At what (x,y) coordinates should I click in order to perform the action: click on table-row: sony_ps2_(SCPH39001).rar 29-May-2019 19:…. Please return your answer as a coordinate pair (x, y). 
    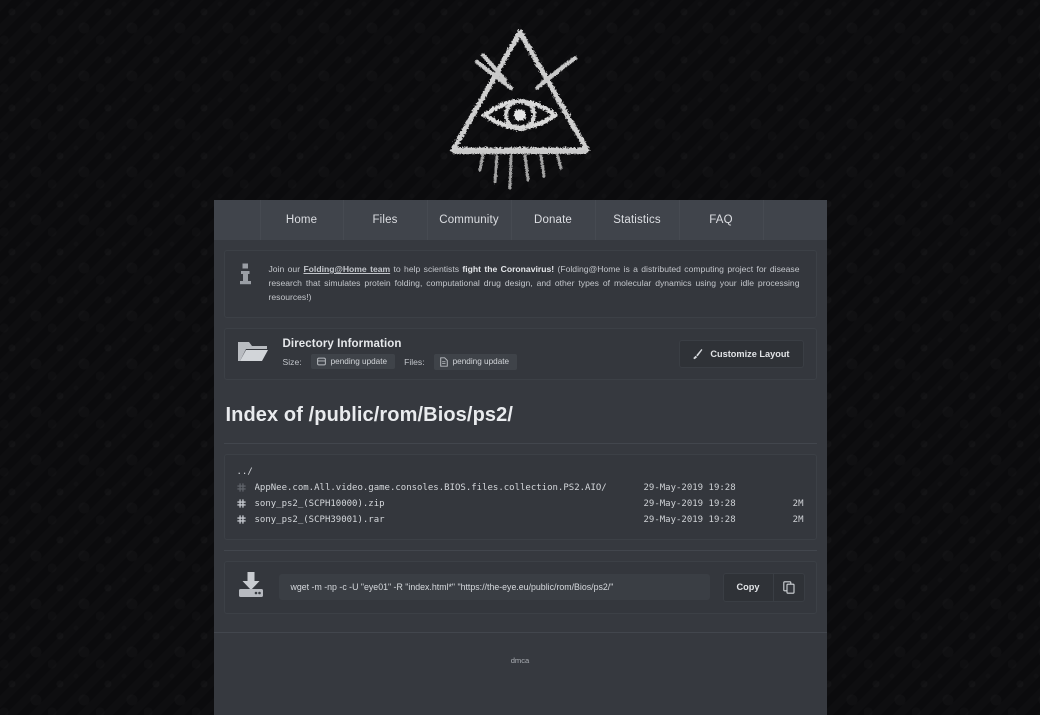
    Looking at the image, I should click on (520, 520).